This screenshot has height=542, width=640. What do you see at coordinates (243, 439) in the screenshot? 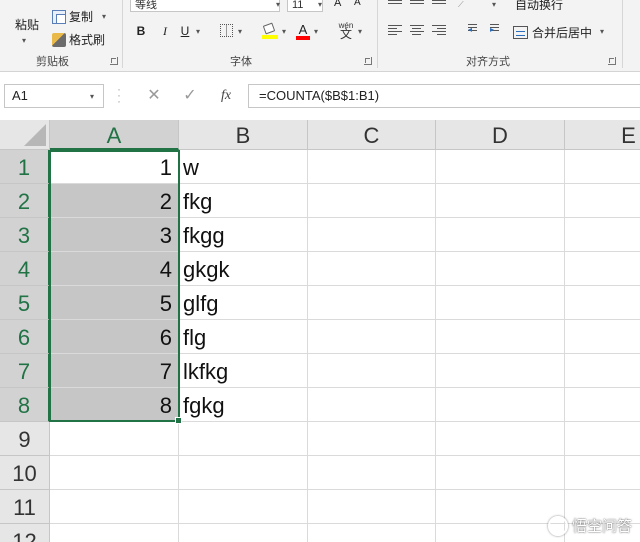
I see `cell-b9` at bounding box center [243, 439].